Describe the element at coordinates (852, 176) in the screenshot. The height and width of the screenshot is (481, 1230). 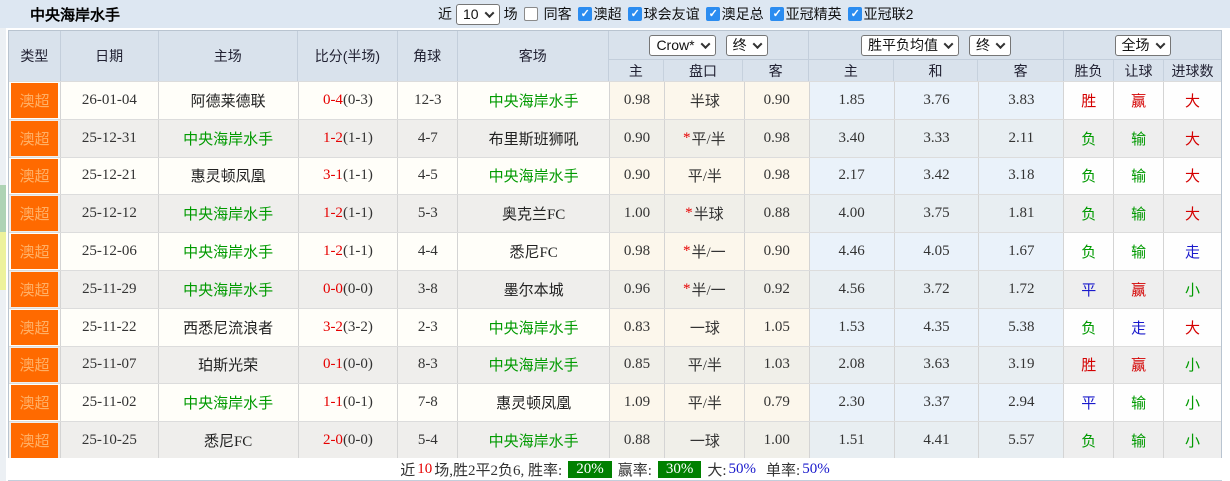
I see `mean-home: 2.17` at that location.